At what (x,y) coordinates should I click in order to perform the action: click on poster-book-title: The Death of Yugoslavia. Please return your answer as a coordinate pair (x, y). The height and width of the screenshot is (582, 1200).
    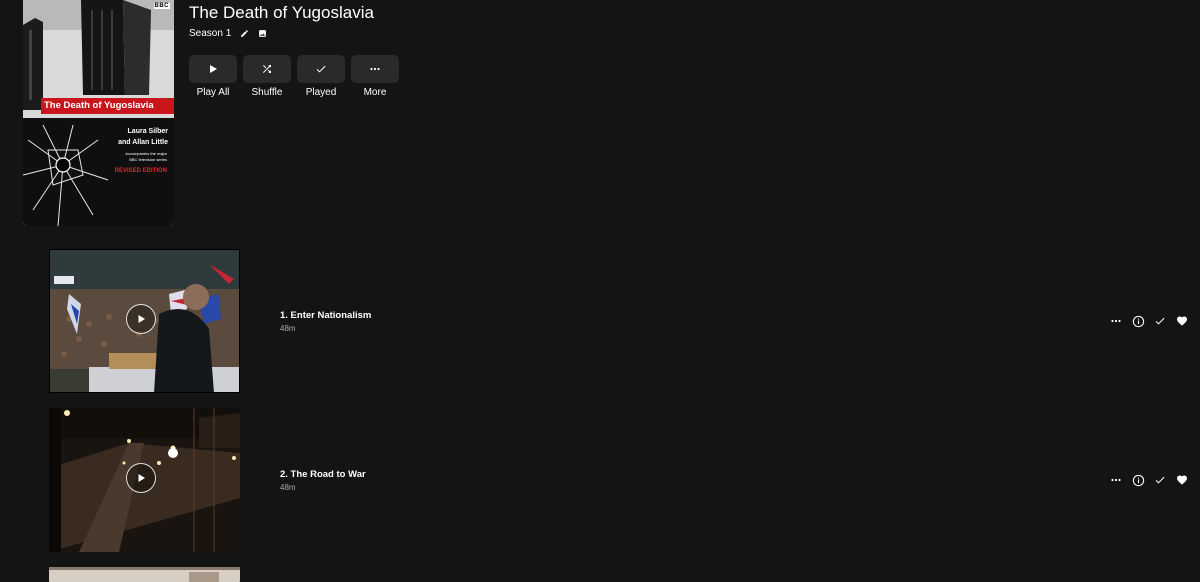
    Looking at the image, I should click on (107, 106).